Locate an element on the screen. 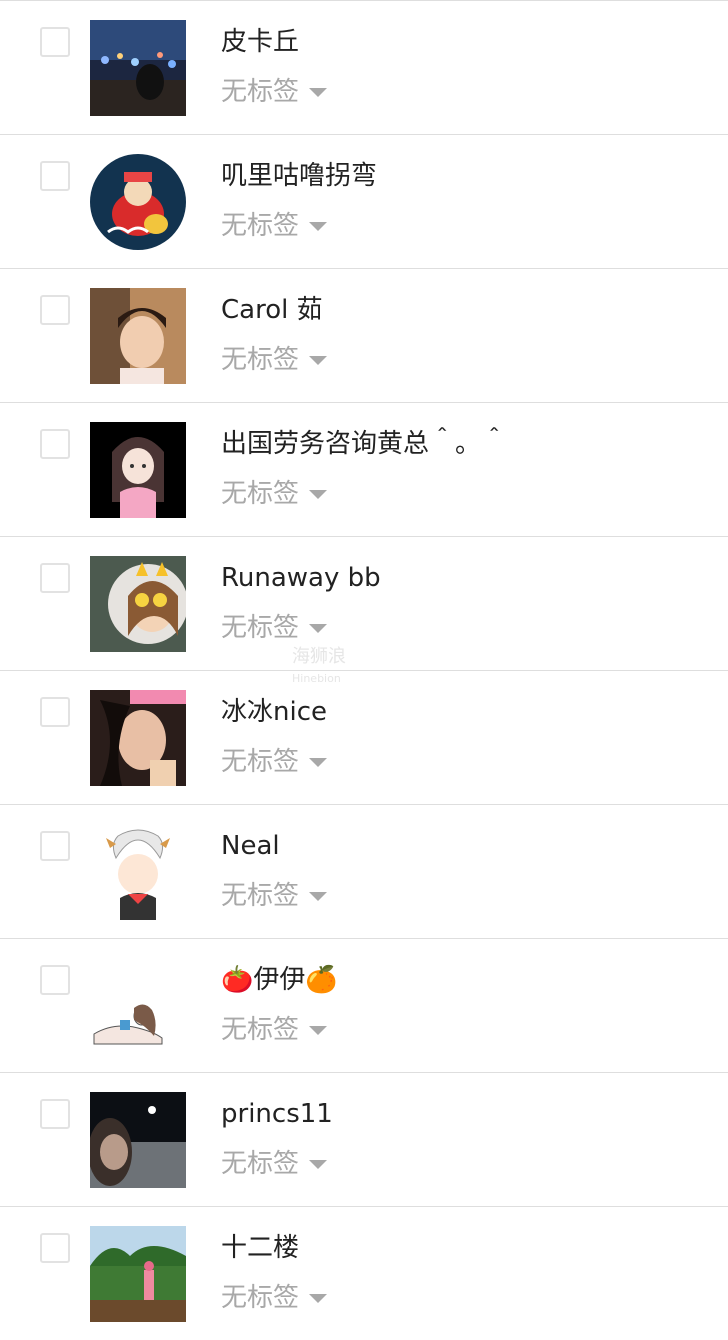  contact-row: Runaway bb 无标签 is located at coordinates (364, 603).